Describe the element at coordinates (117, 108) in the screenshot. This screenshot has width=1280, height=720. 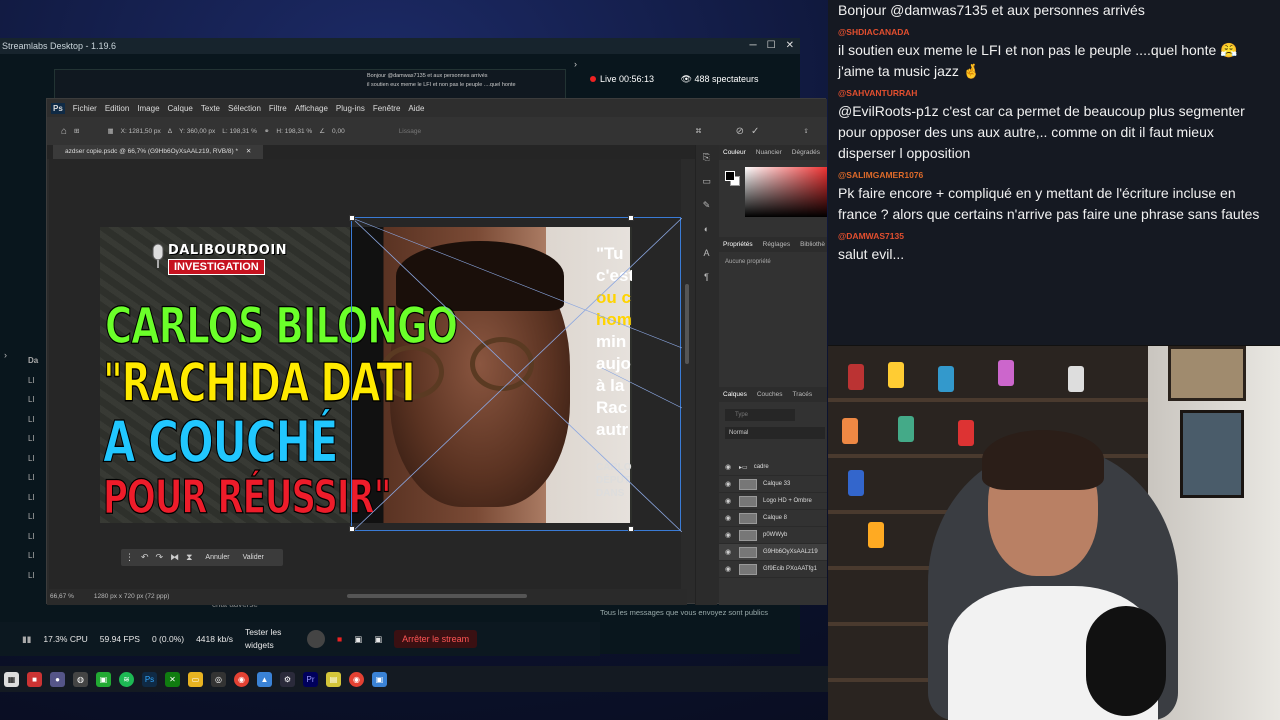
I see `menu-edition: Edition` at that location.